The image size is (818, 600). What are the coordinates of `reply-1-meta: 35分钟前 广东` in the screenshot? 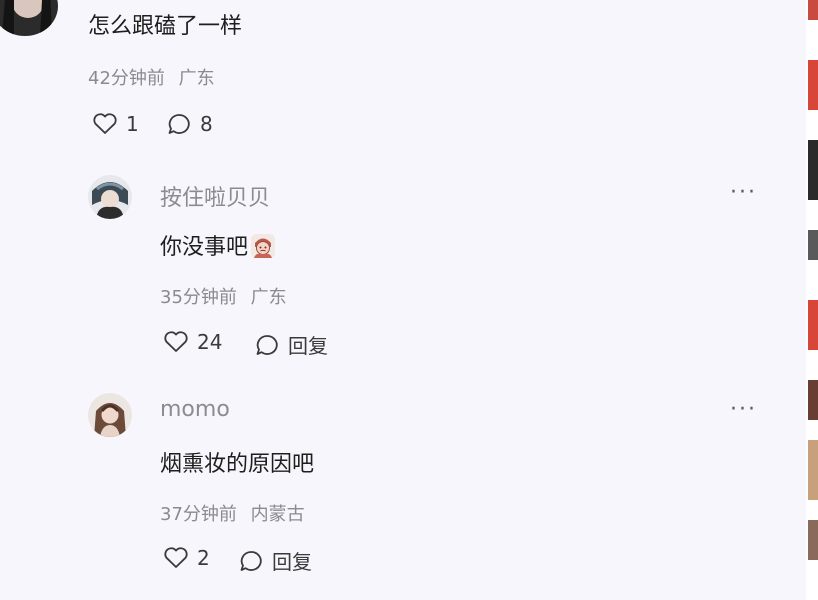 It's located at (223, 296).